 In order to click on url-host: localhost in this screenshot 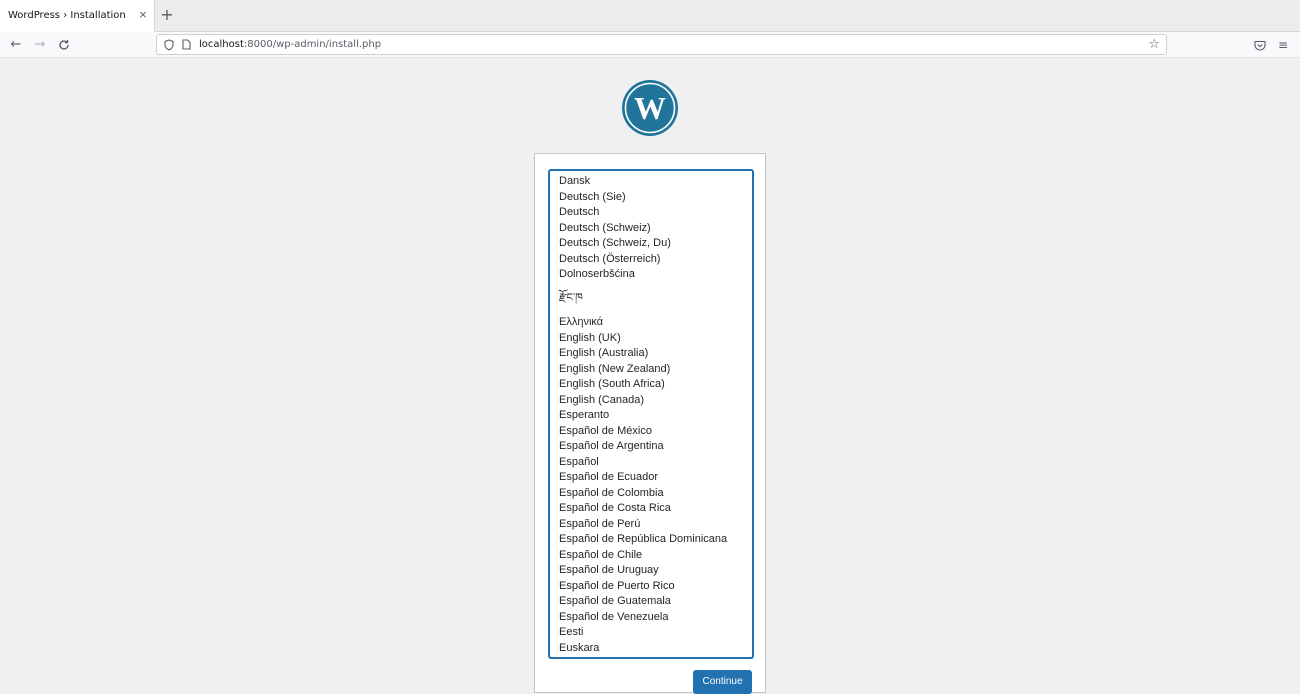, I will do `click(221, 44)`.